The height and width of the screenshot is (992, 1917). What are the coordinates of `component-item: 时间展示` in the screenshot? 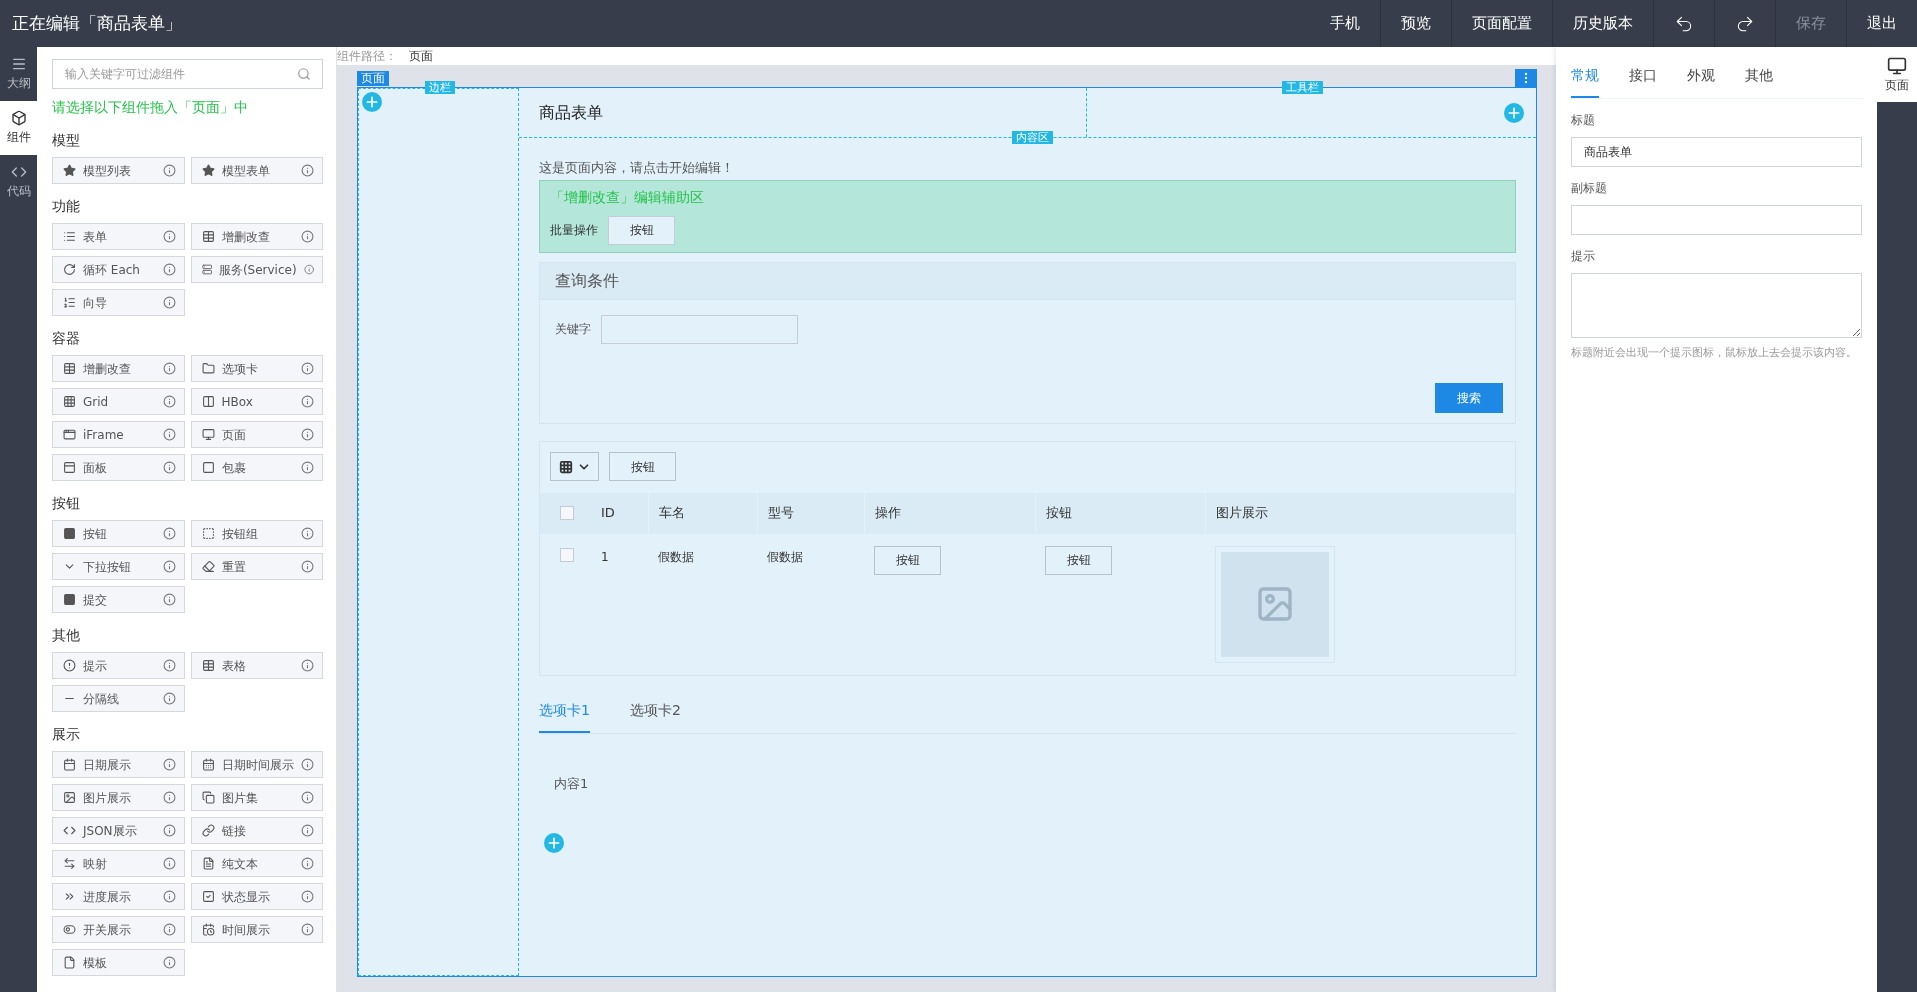 It's located at (256, 929).